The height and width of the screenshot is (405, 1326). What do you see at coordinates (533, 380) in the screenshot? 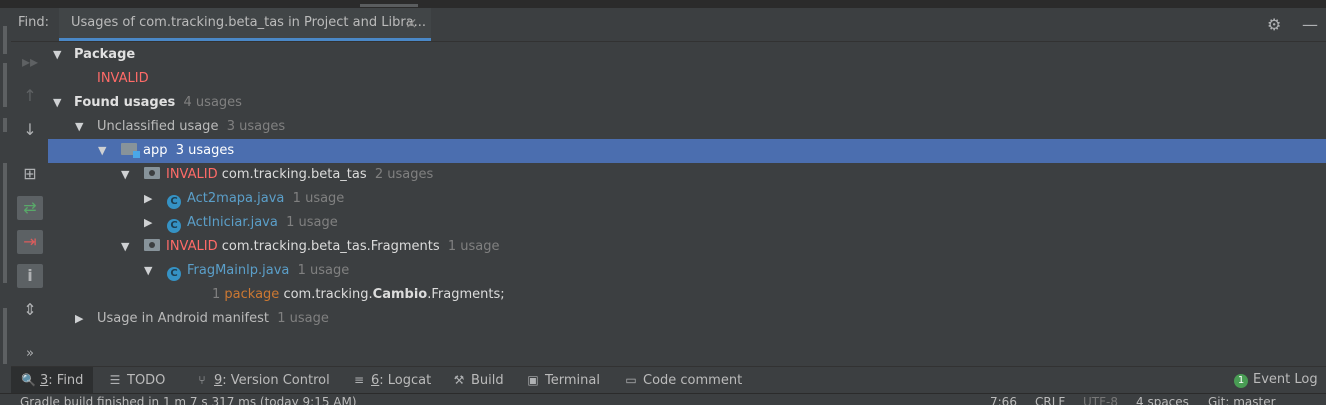
I see `terminal-icon: ▣` at bounding box center [533, 380].